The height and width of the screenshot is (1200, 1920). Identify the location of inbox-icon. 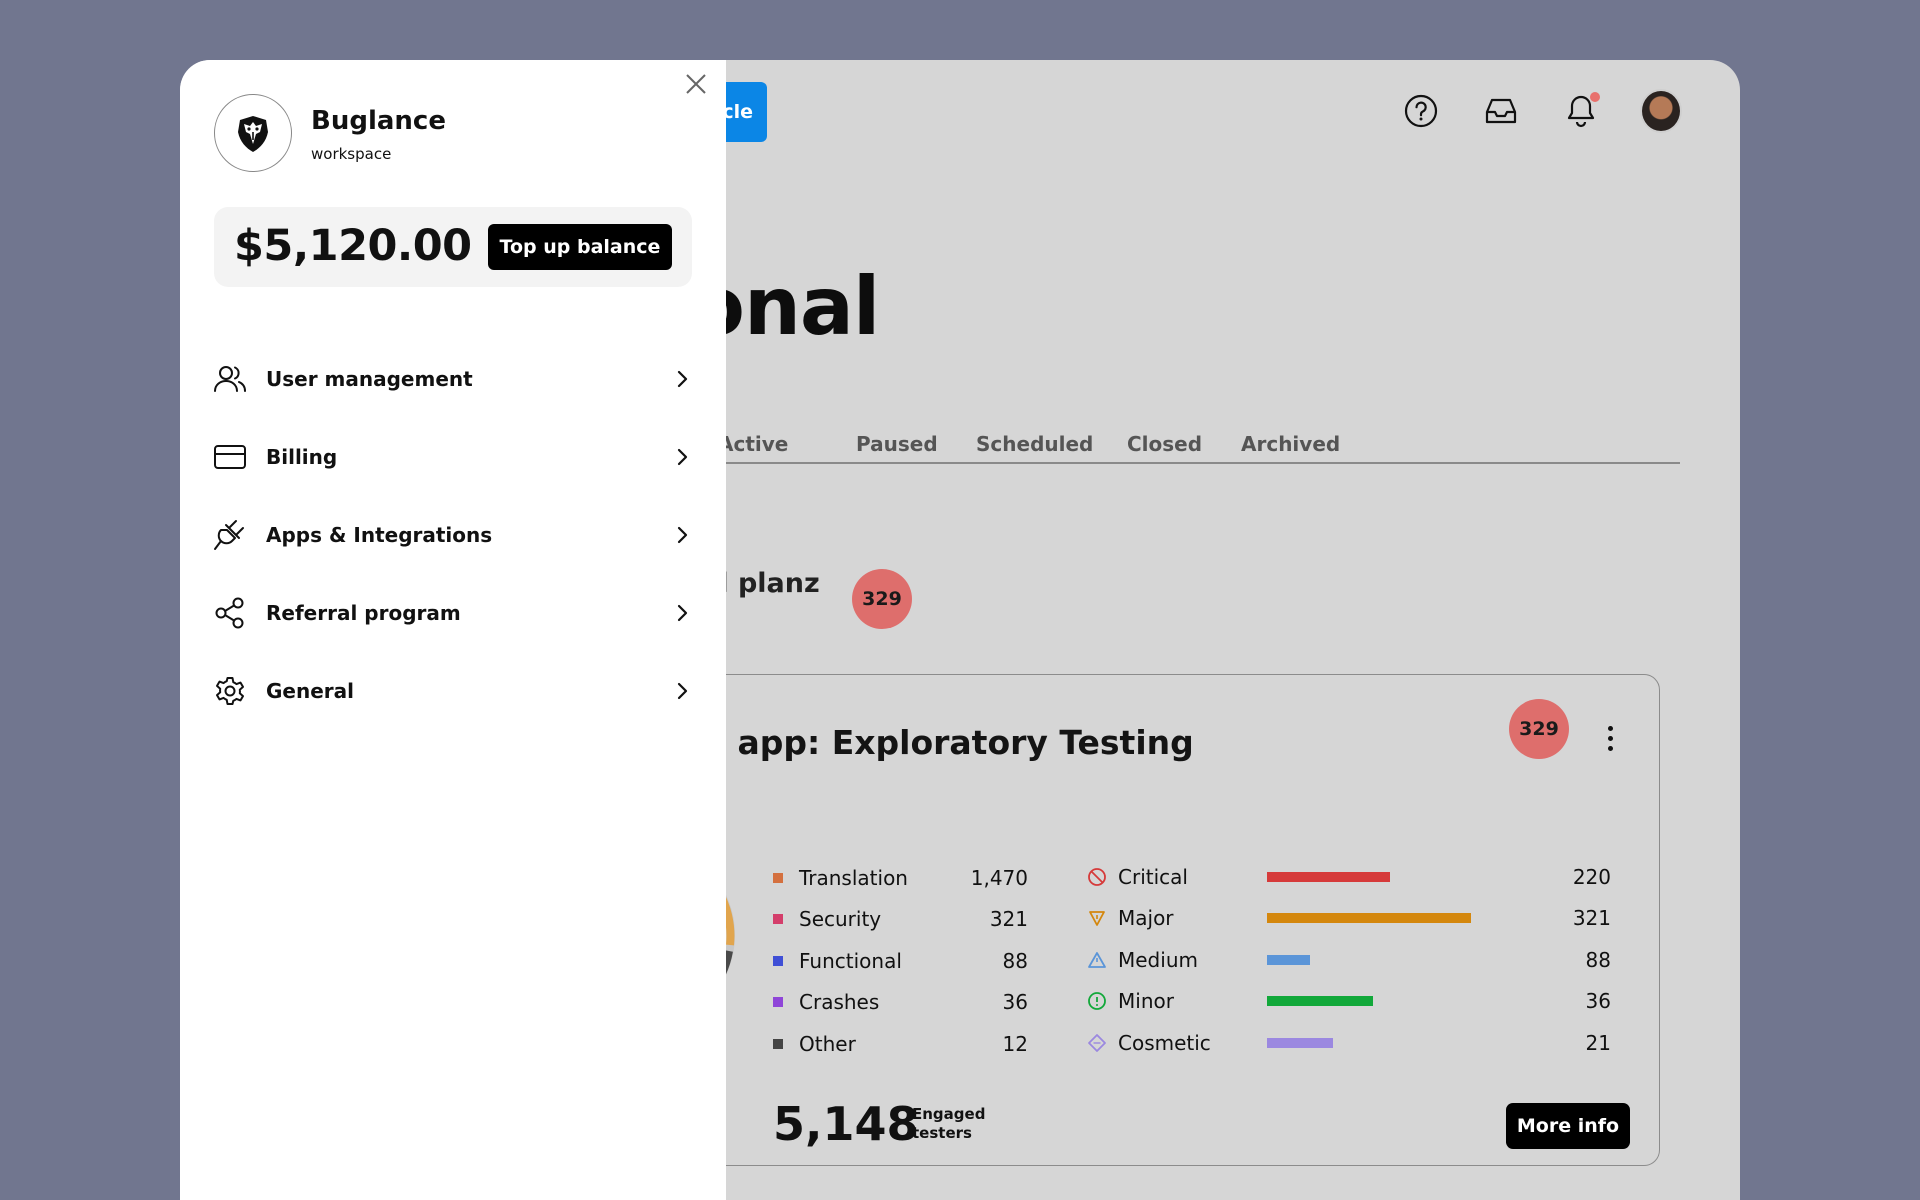
(1501, 111).